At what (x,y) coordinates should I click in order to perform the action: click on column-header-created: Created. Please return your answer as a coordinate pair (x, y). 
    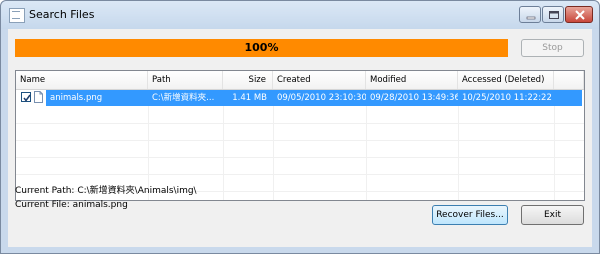
    Looking at the image, I should click on (319, 80).